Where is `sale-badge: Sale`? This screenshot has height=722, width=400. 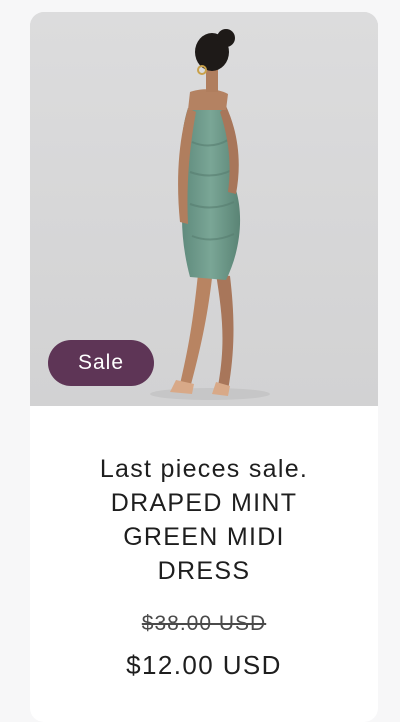
sale-badge: Sale is located at coordinates (101, 363).